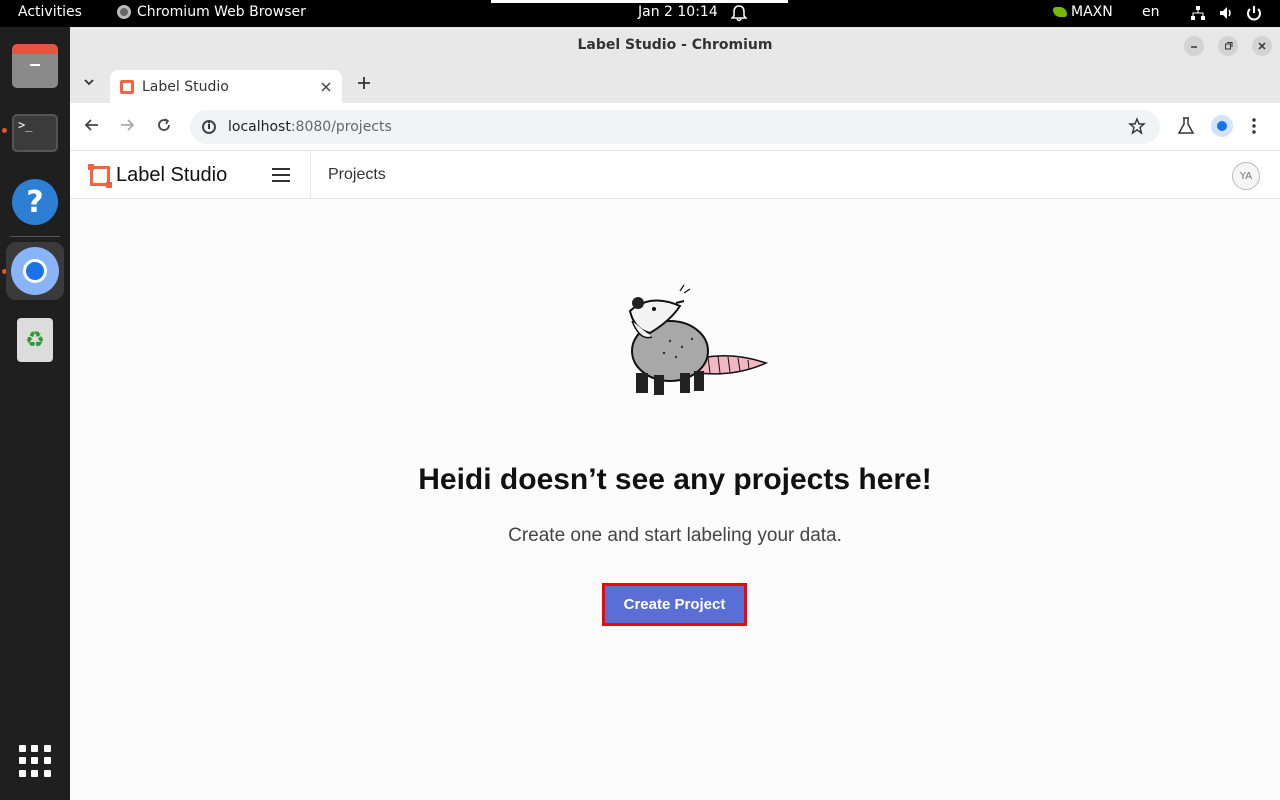  Describe the element at coordinates (1092, 12) in the screenshot. I see `power-mode-label: MAXN` at that location.